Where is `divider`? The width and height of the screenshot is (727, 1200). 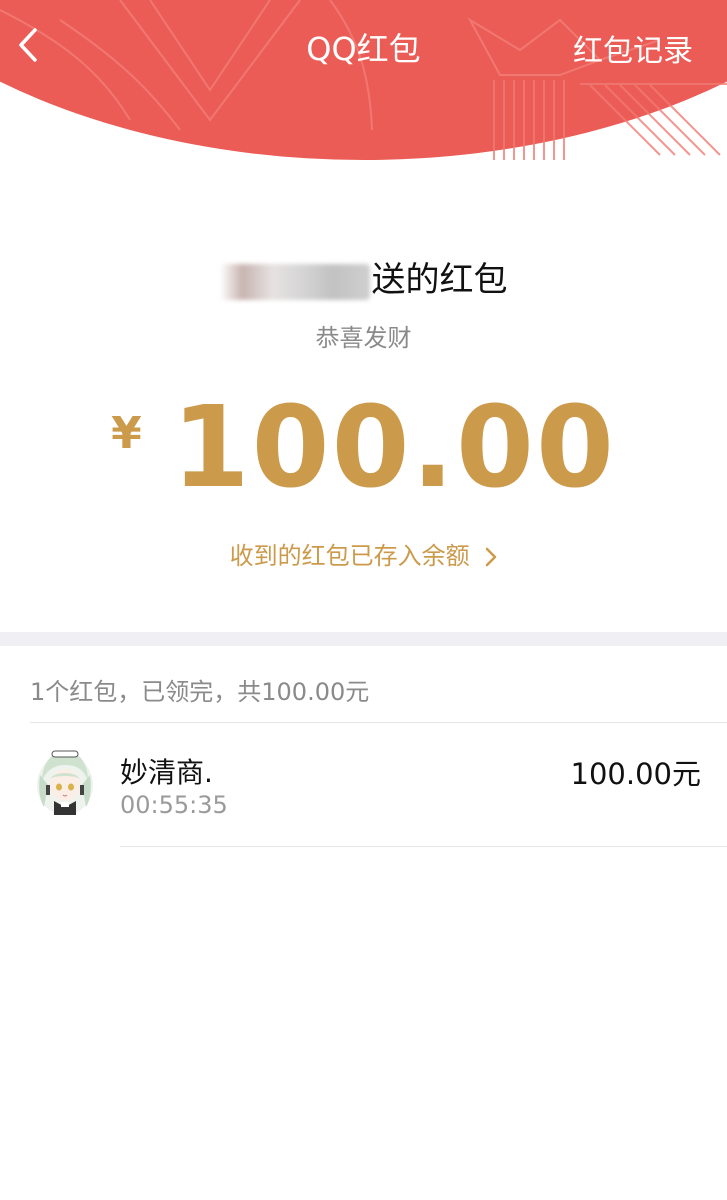
divider is located at coordinates (423, 846).